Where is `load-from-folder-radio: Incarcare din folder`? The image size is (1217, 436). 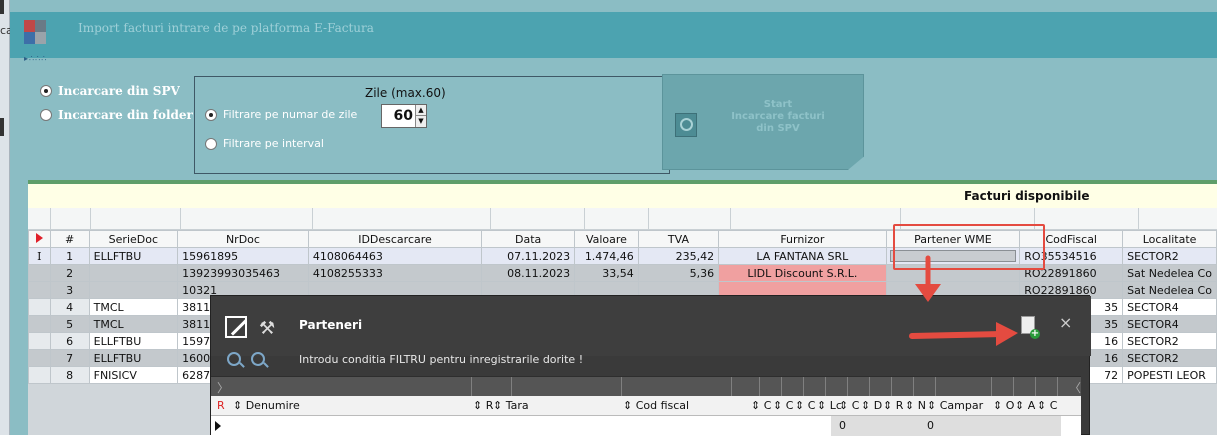 load-from-folder-radio: Incarcare din folder is located at coordinates (116, 115).